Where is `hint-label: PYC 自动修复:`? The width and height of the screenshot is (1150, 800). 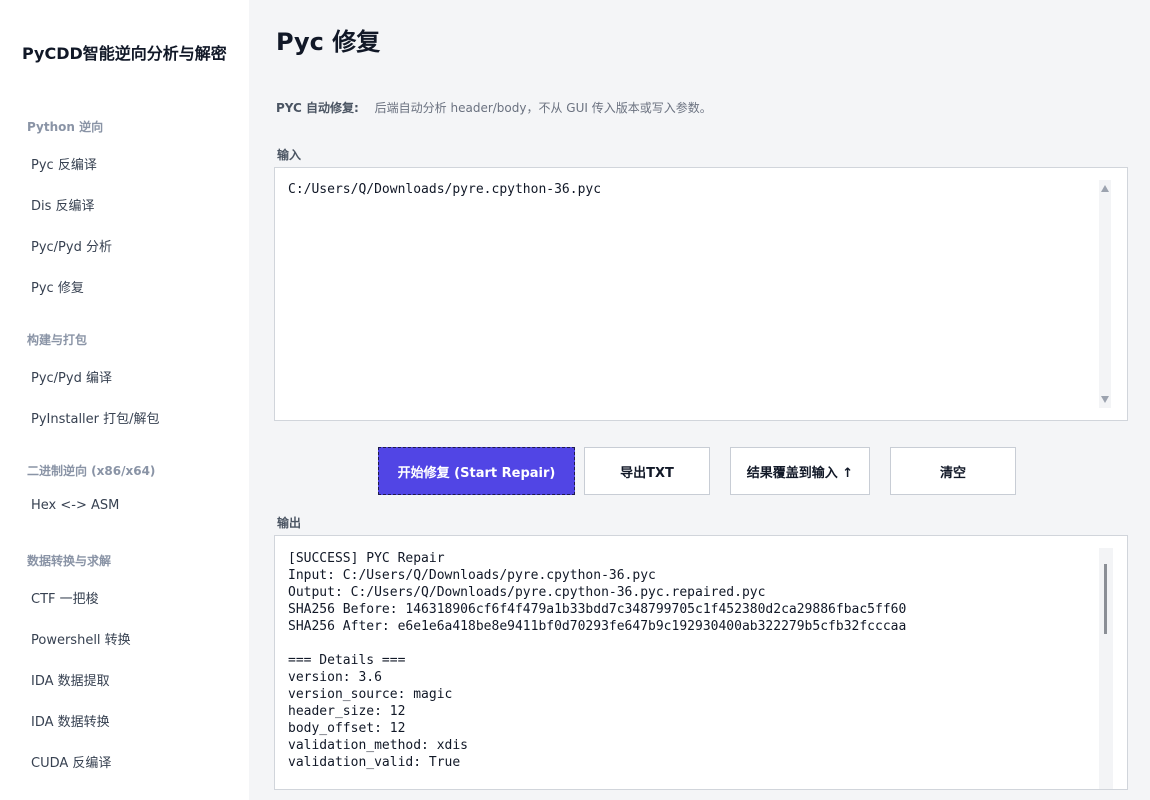 hint-label: PYC 自动修复: is located at coordinates (317, 108).